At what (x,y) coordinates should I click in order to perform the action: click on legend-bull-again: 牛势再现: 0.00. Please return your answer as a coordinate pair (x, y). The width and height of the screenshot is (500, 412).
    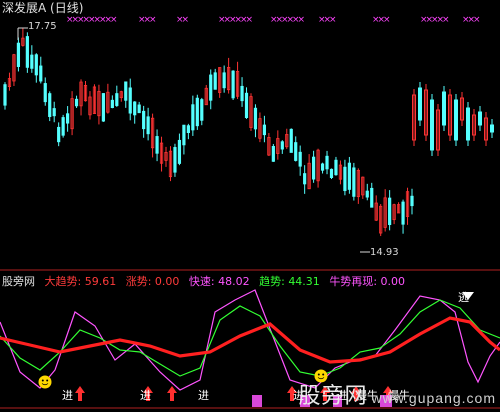
    Looking at the image, I should click on (367, 281).